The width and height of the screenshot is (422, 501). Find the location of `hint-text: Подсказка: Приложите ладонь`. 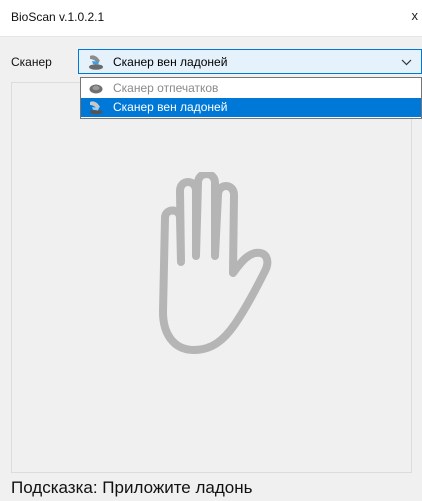

hint-text: Подсказка: Приложите ладонь is located at coordinates (132, 487).